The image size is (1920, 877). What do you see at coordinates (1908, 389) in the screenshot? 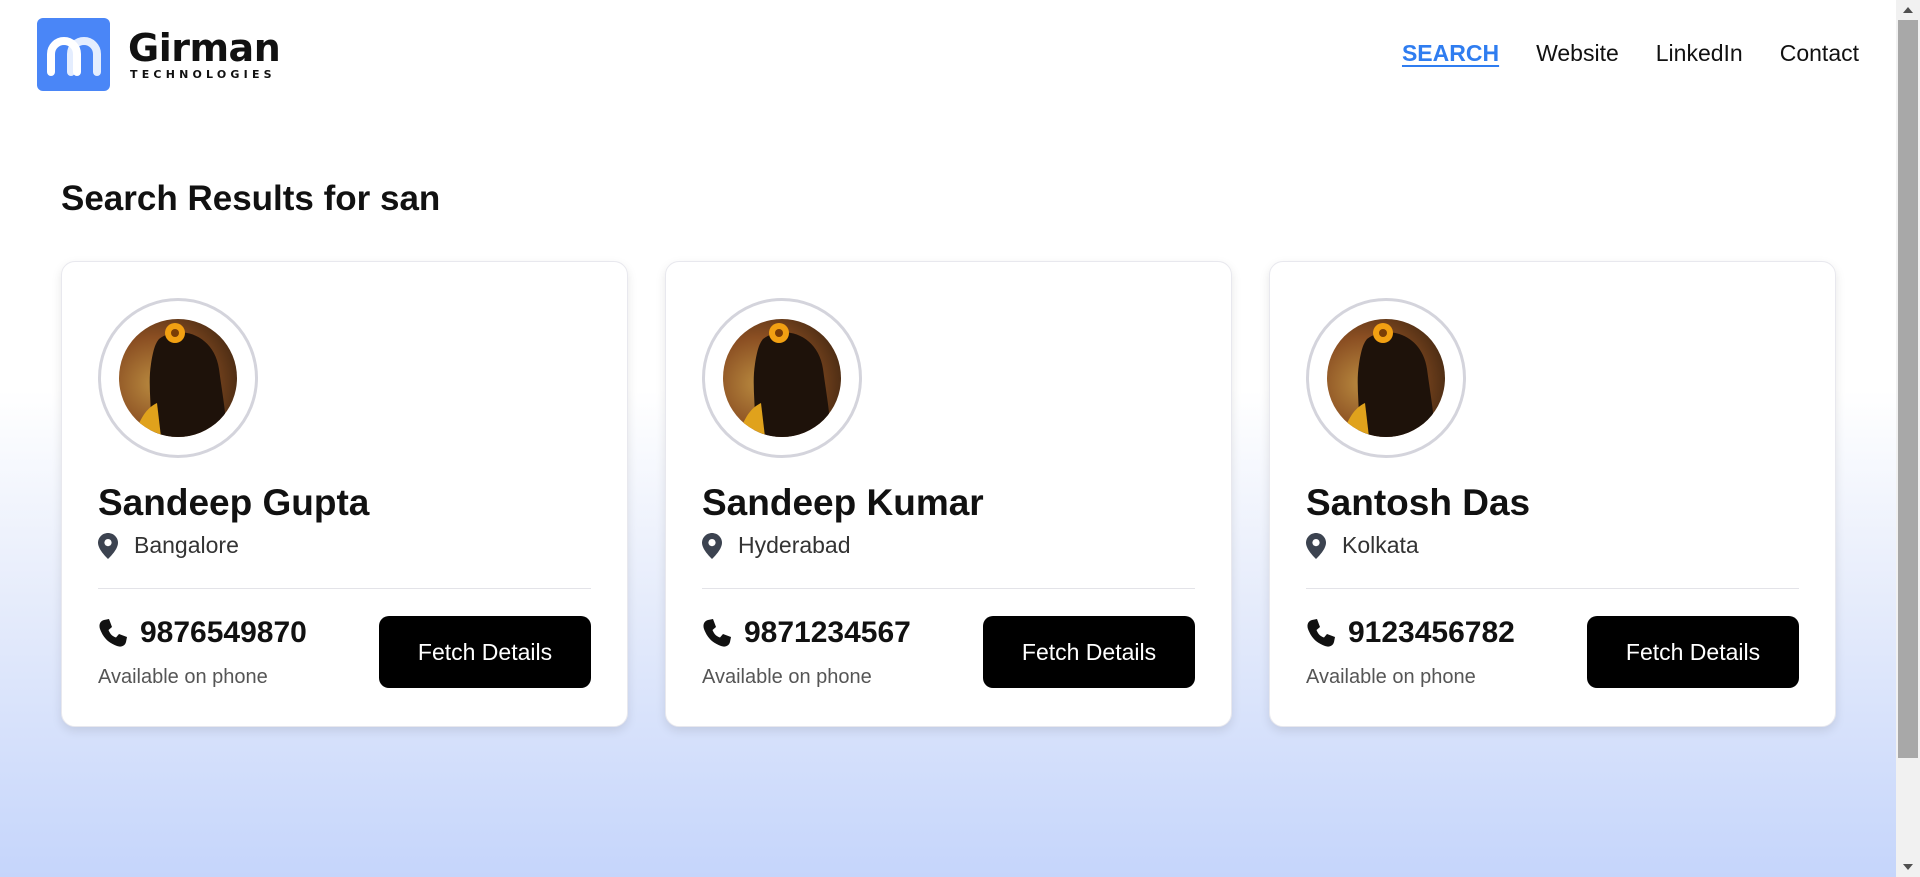
I see `scrollbar-thumb` at bounding box center [1908, 389].